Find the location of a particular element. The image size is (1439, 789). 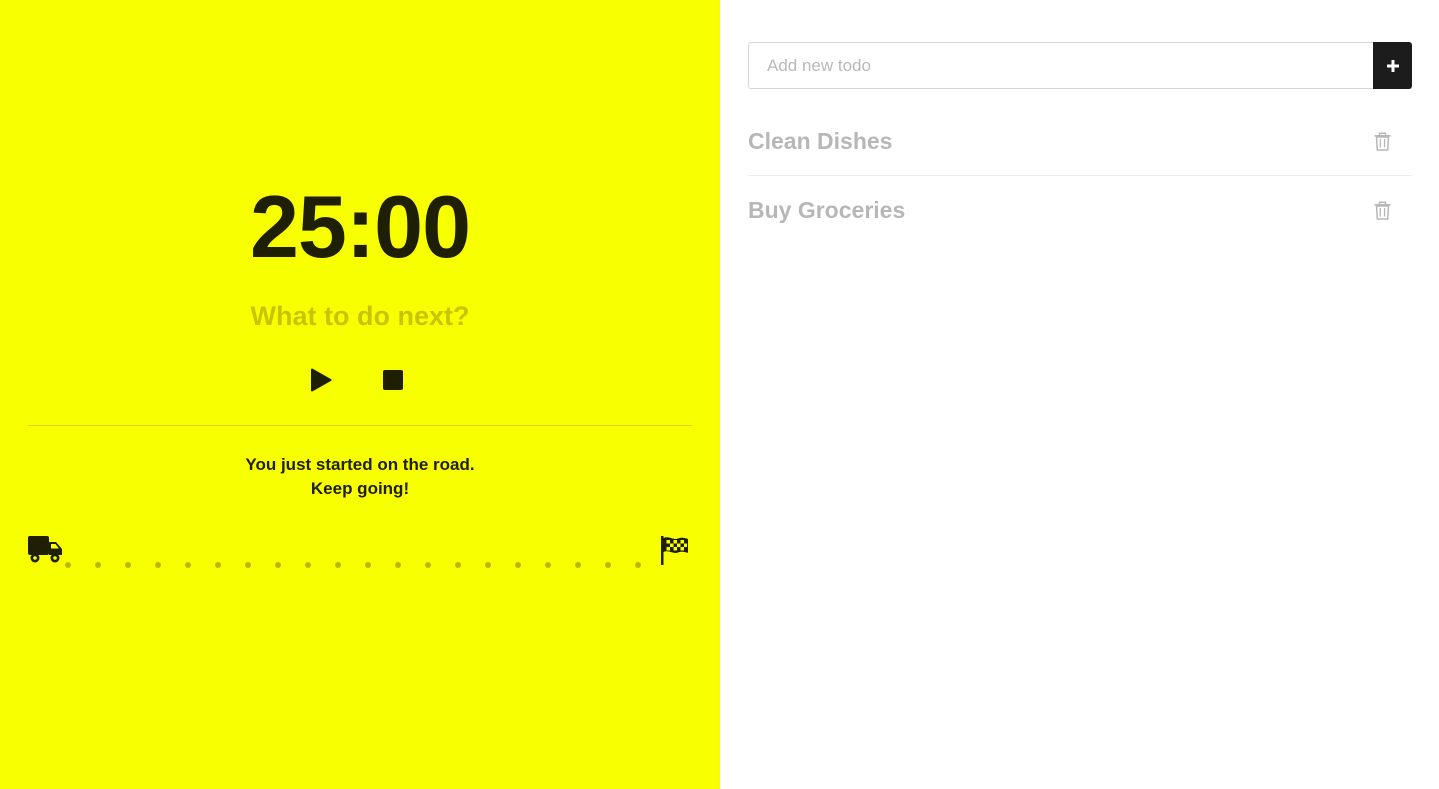

add-todo-form is located at coordinates (1080, 65).